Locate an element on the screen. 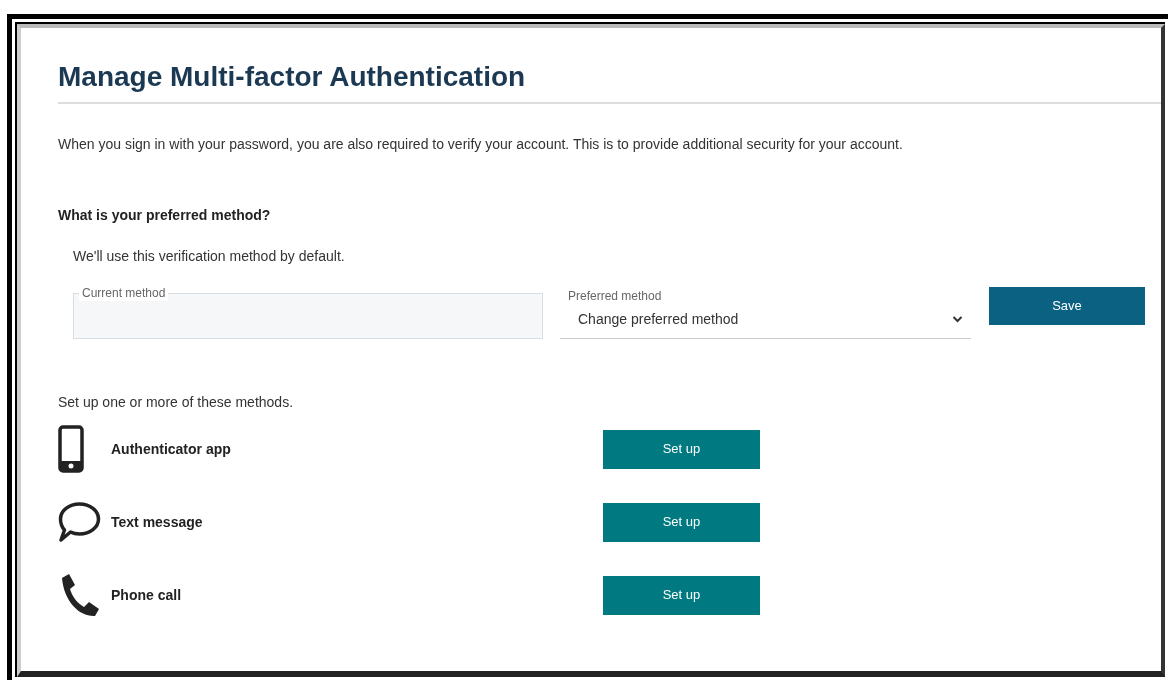 This screenshot has height=684, width=1168. mobile-phone-icon is located at coordinates (71, 449).